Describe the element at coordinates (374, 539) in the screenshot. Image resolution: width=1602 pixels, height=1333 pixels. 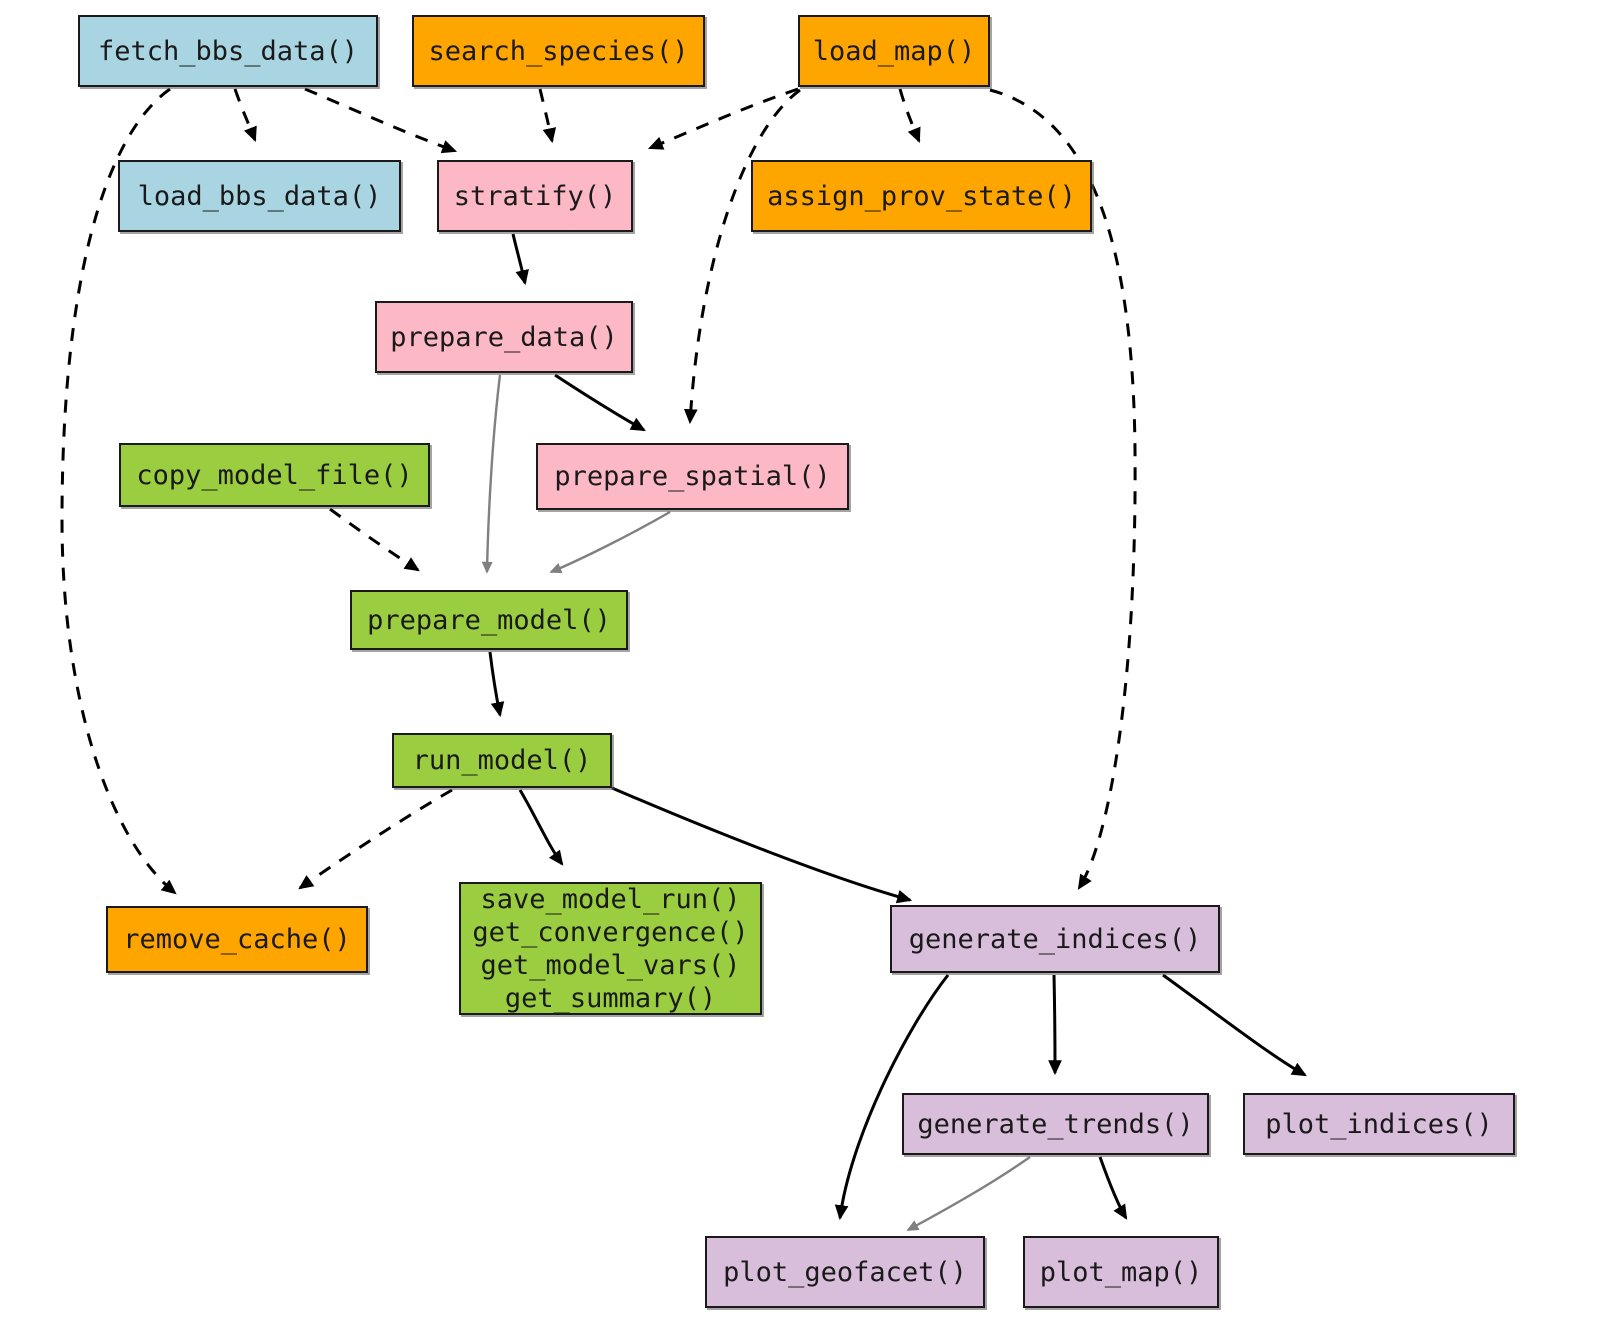
I see `edge-copy_model_file-to-prepare_model` at that location.